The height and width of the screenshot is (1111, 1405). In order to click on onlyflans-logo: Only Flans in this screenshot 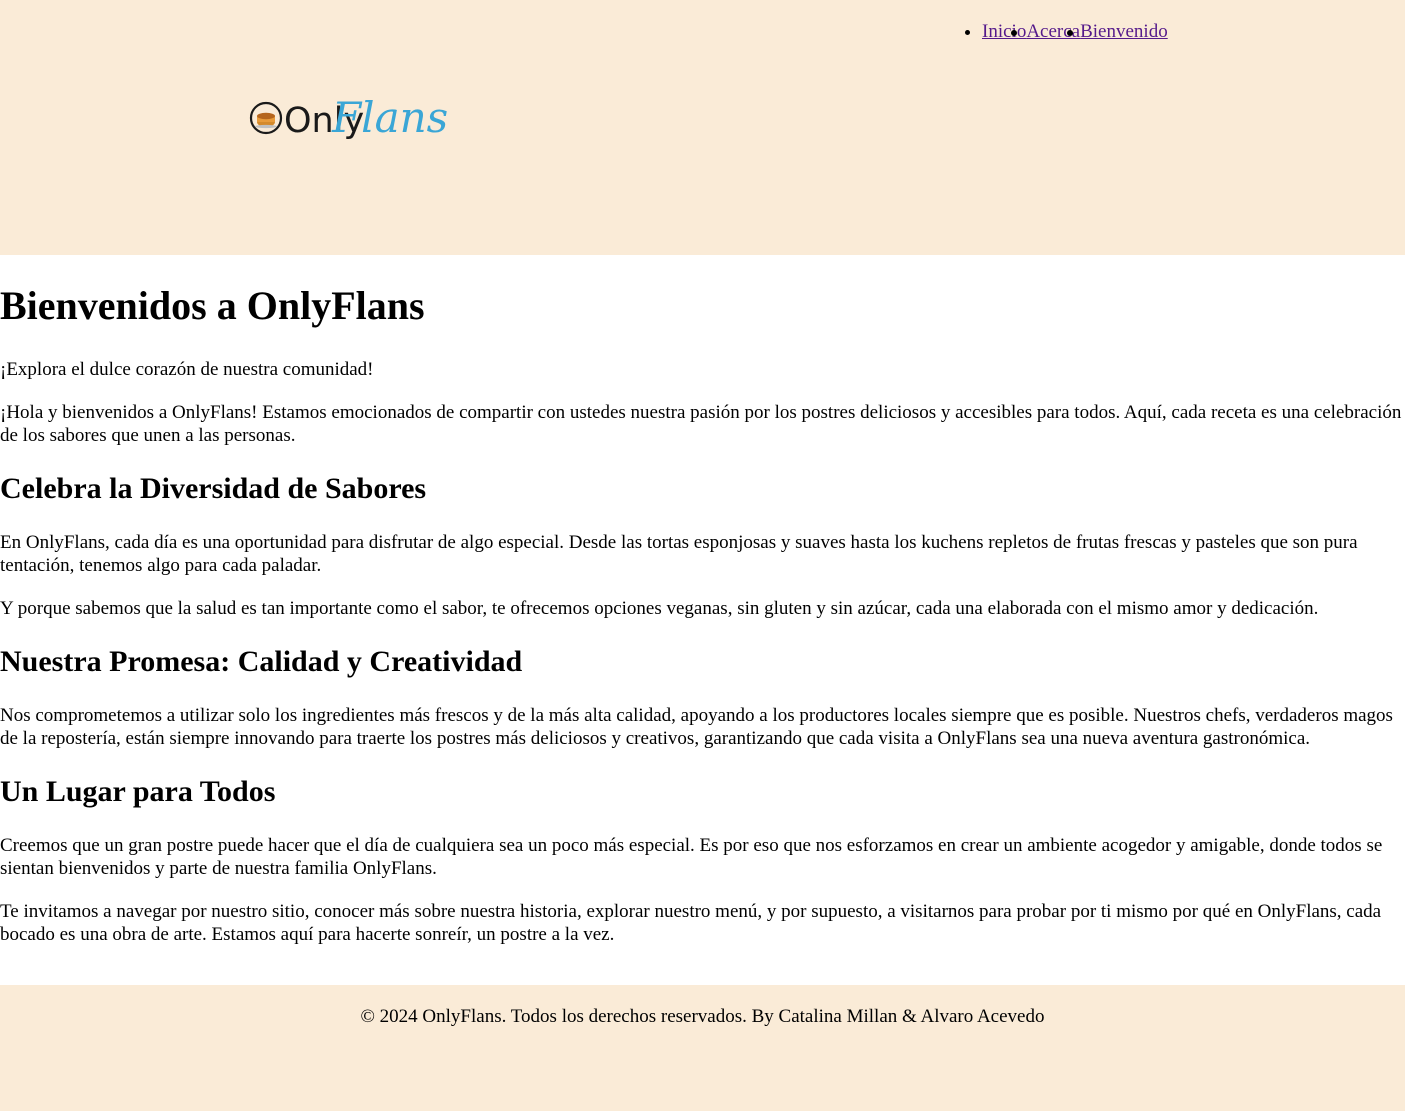, I will do `click(358, 116)`.